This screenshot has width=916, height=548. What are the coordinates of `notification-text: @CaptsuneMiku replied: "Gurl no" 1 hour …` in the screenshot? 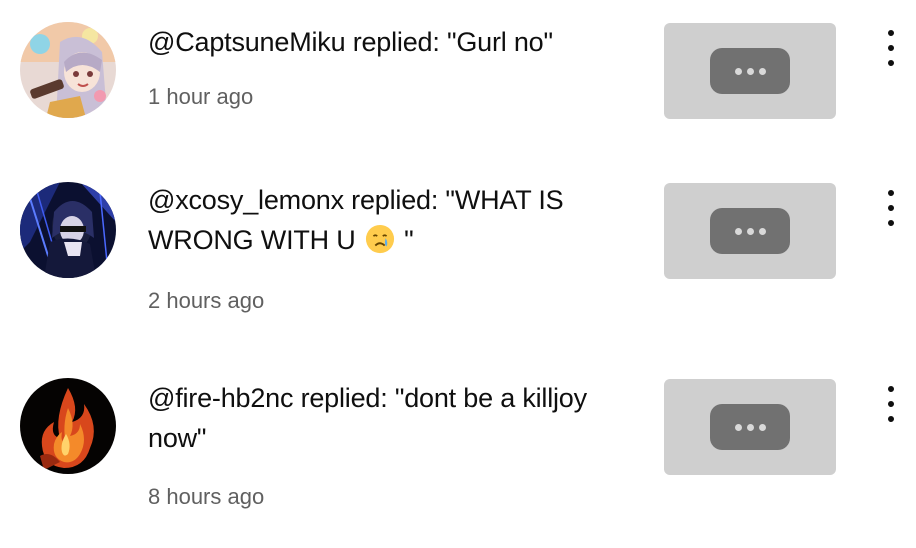 It's located at (383, 67).